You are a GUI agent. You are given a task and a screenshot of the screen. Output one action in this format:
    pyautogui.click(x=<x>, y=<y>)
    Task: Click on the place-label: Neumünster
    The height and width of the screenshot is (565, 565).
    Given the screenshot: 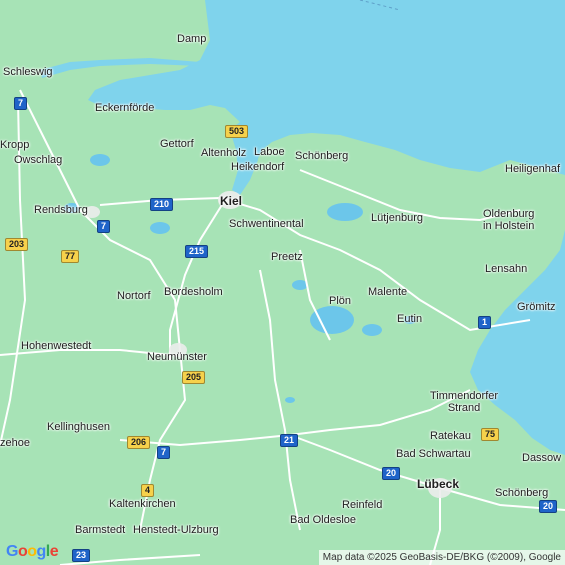 What is the action you would take?
    pyautogui.click(x=177, y=357)
    